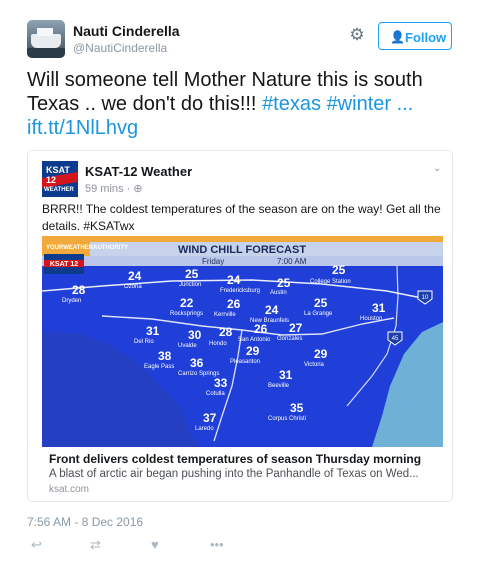 This screenshot has height=575, width=480. Describe the element at coordinates (221, 383) in the screenshot. I see `temperature-value: 33` at that location.